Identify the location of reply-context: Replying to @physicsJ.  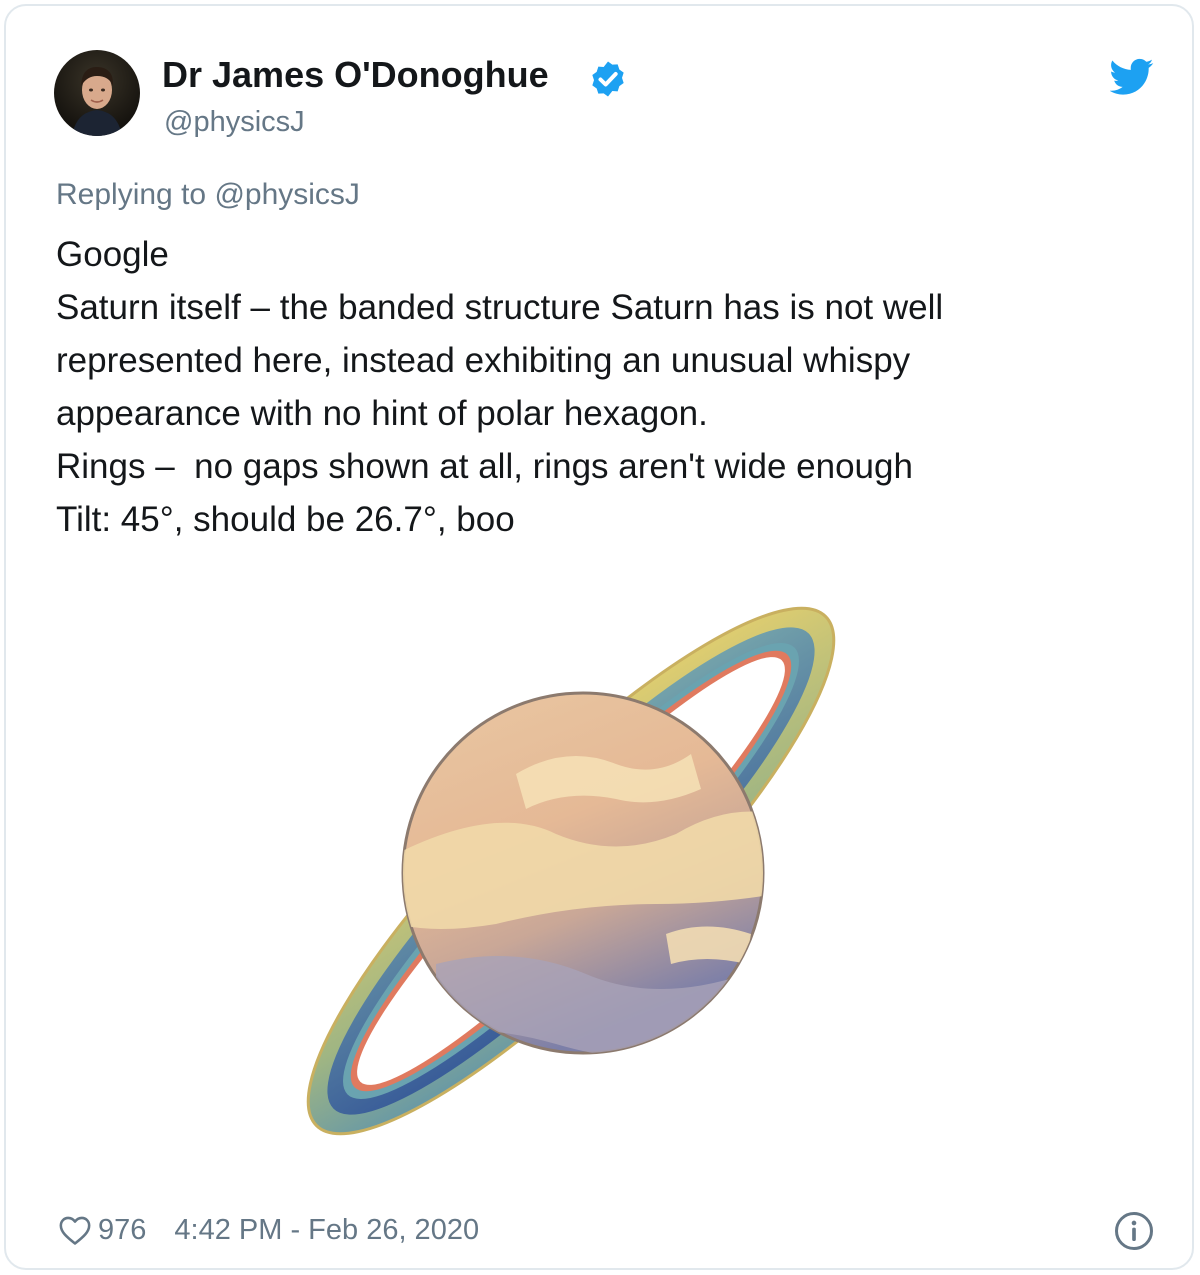
(208, 195).